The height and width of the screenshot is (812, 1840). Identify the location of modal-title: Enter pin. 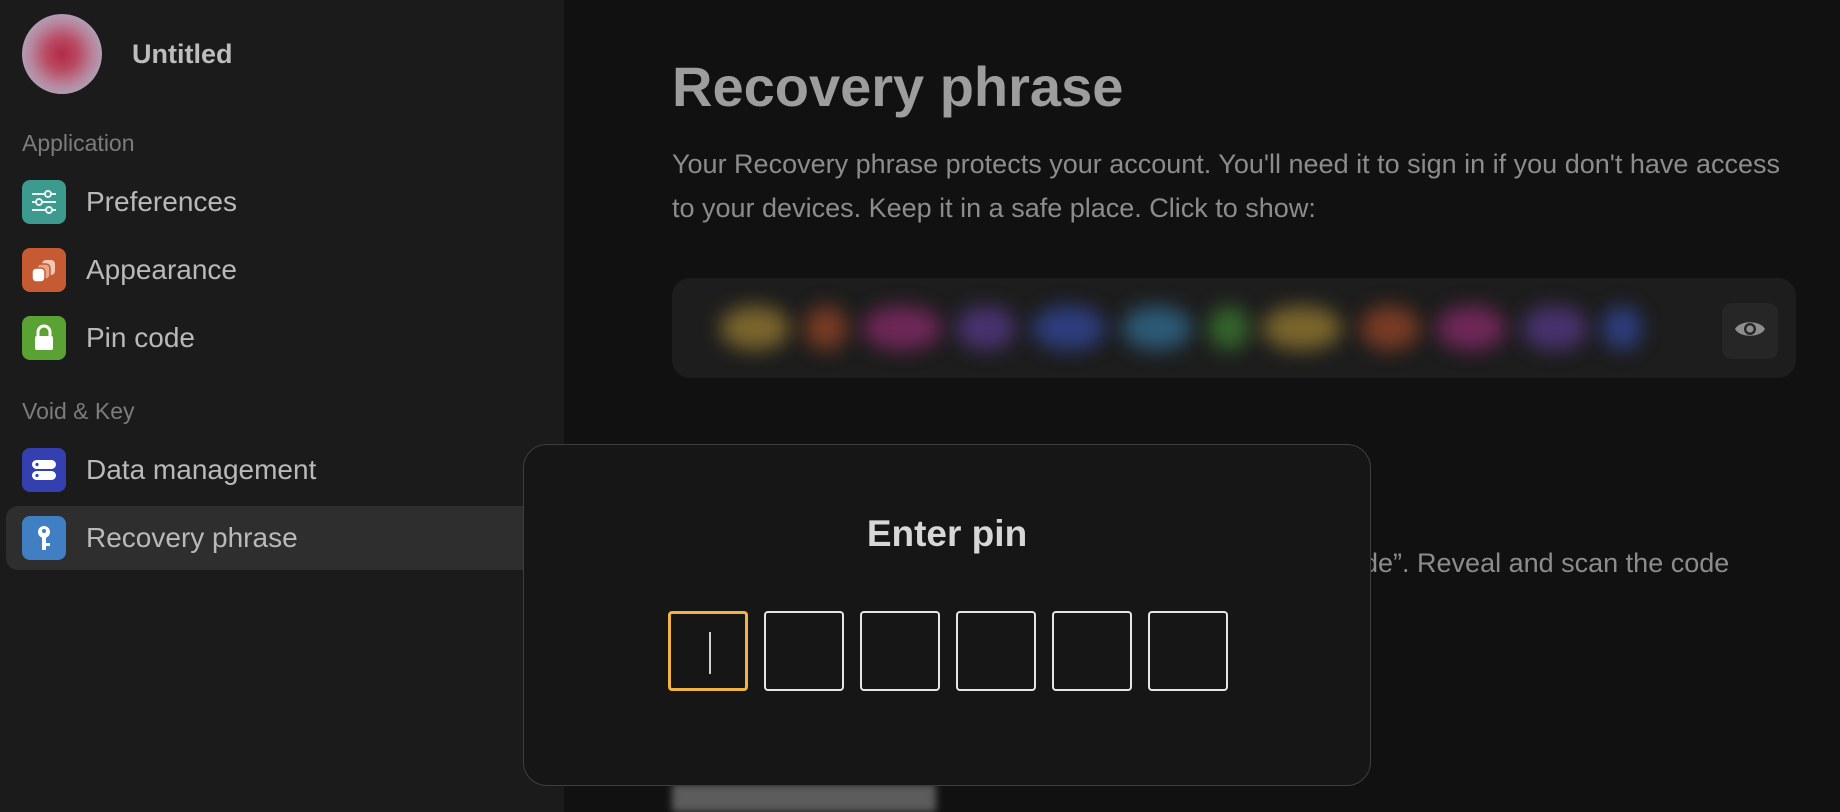
(947, 533).